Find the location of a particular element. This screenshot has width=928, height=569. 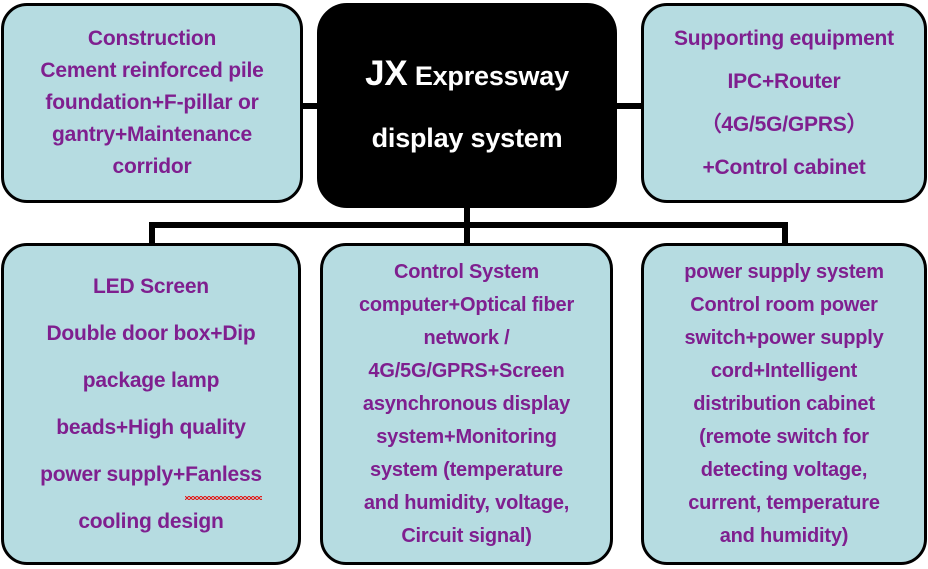

node-control-line-3: network / is located at coordinates (466, 337).